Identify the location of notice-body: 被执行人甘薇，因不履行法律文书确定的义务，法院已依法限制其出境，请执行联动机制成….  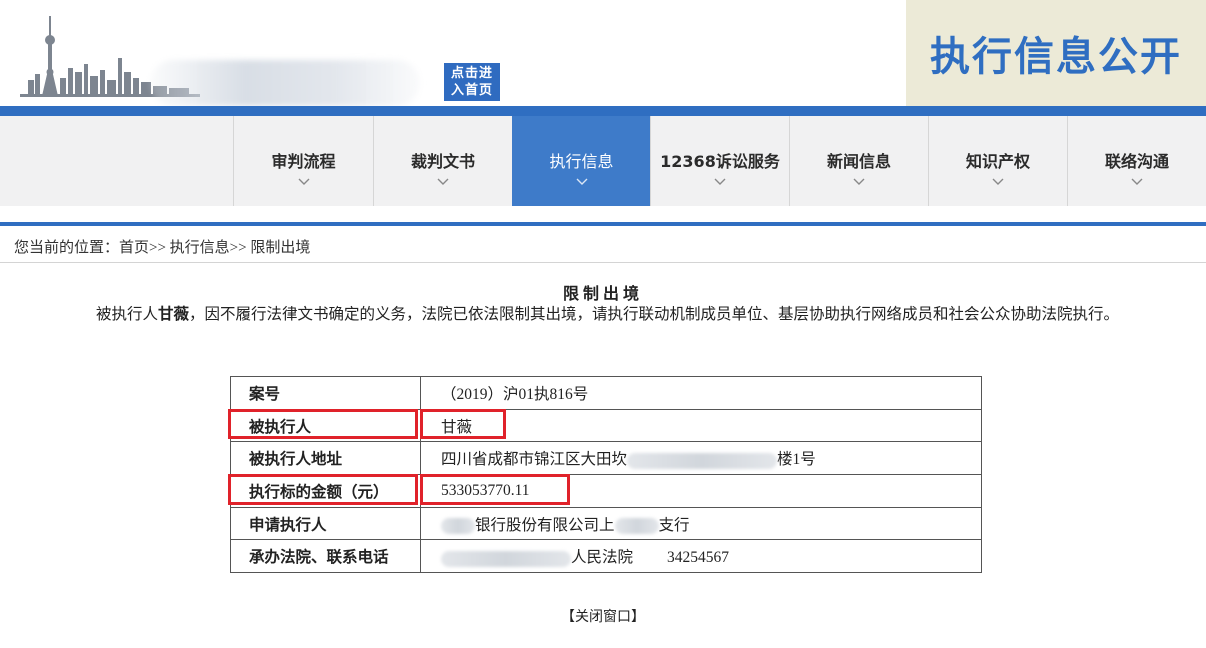
(604, 315).